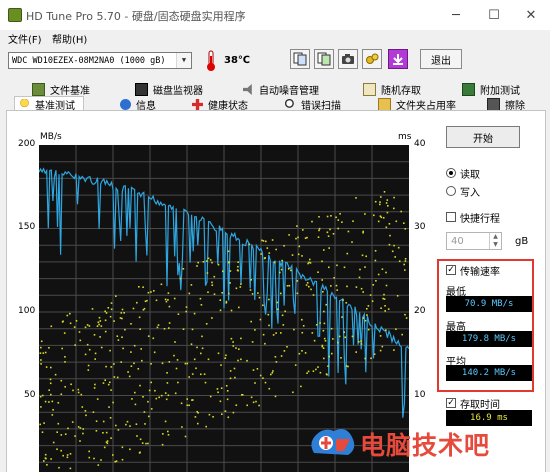 This screenshot has width=550, height=472. What do you see at coordinates (100, 60) in the screenshot?
I see `drive-select: WDC WD10EZEX-08M2NA0 (1000 gB) ▼` at bounding box center [100, 60].